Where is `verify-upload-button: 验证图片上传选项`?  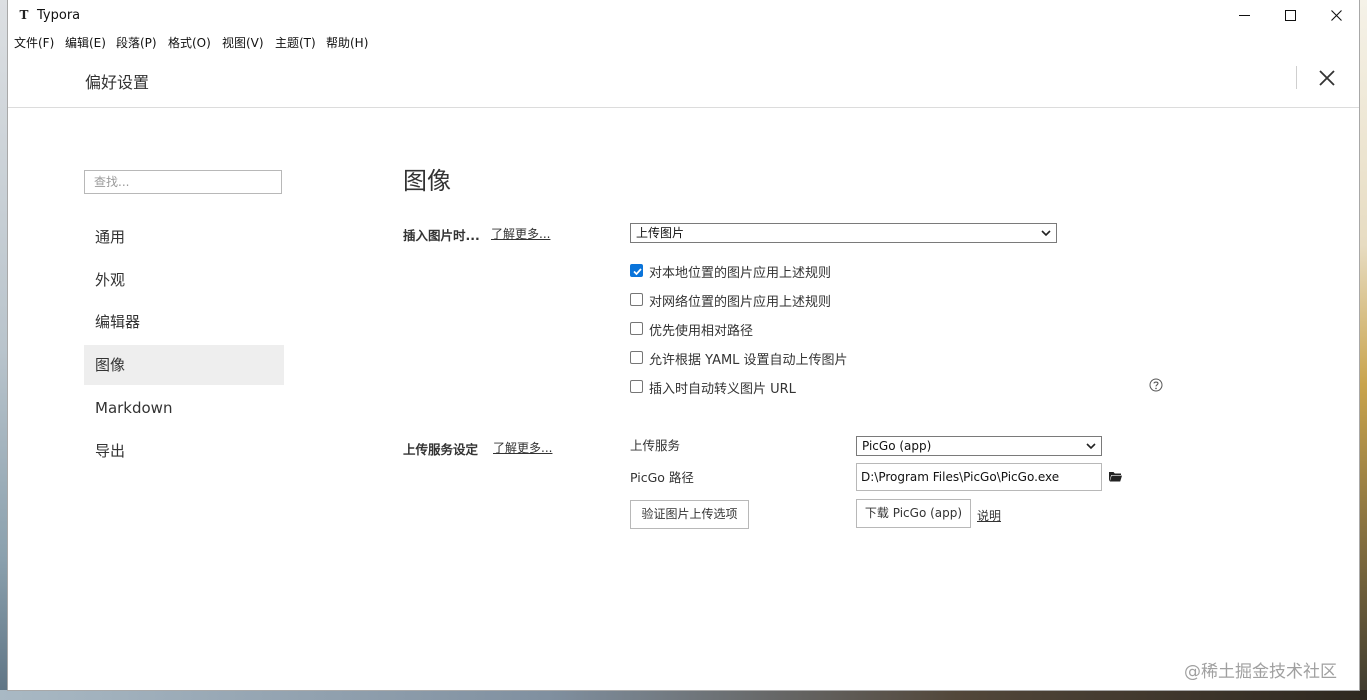 verify-upload-button: 验证图片上传选项 is located at coordinates (689, 514).